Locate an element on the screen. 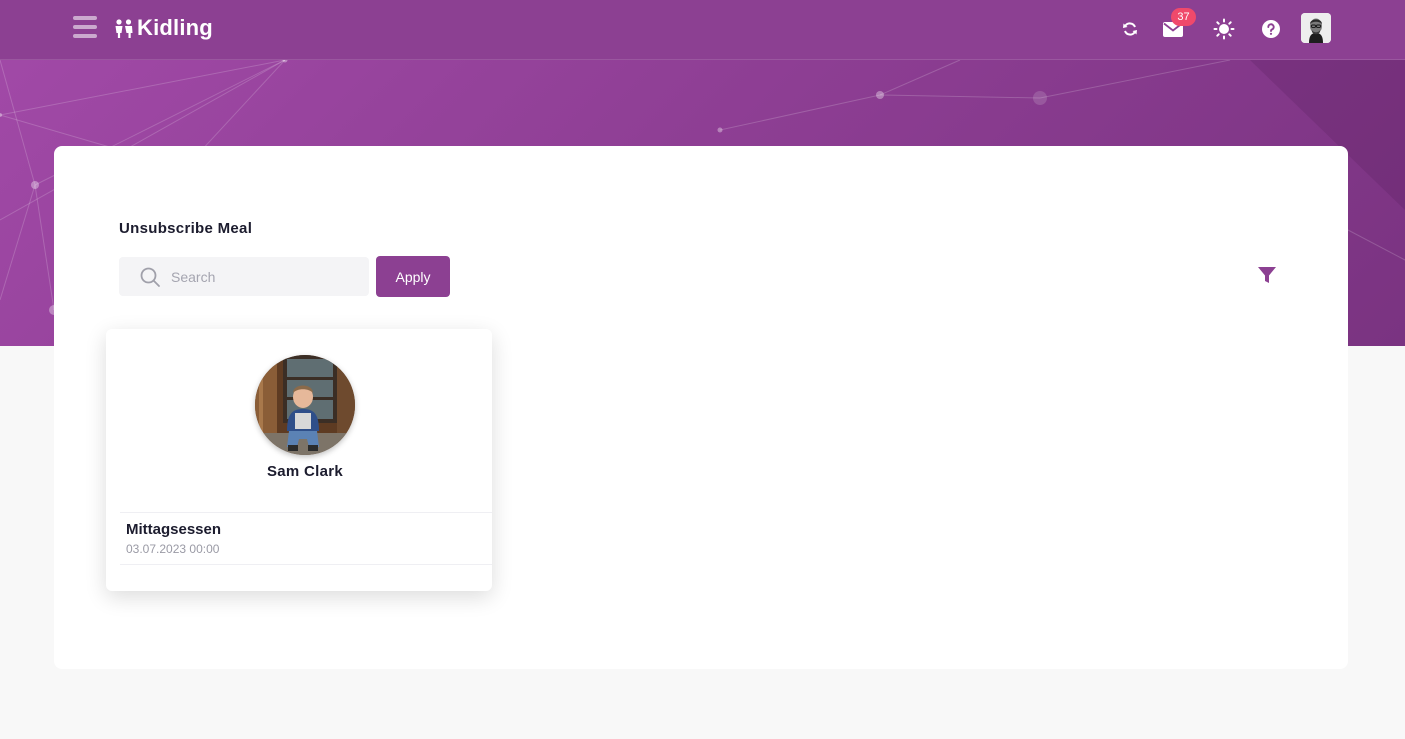 This screenshot has width=1405, height=739. meal-name: Mittagsessen is located at coordinates (174, 529).